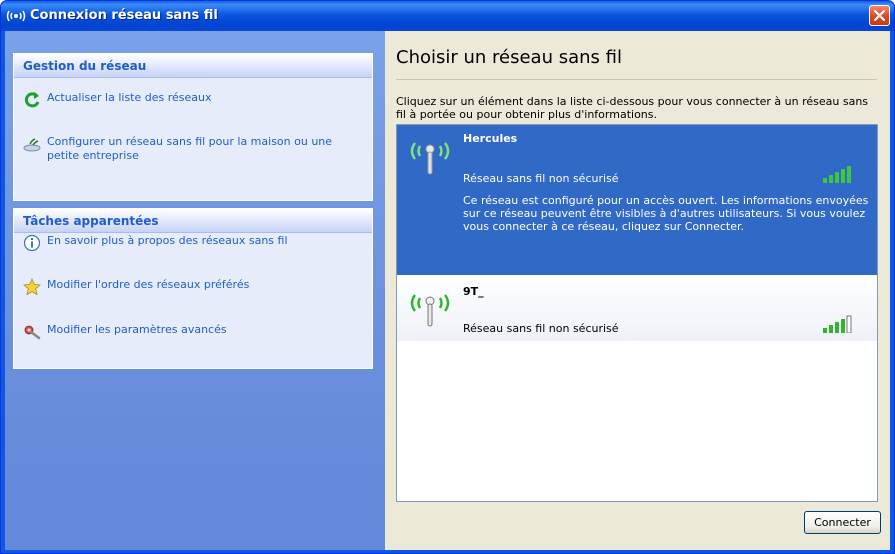 The height and width of the screenshot is (554, 895). What do you see at coordinates (32, 332) in the screenshot?
I see `tools-icon` at bounding box center [32, 332].